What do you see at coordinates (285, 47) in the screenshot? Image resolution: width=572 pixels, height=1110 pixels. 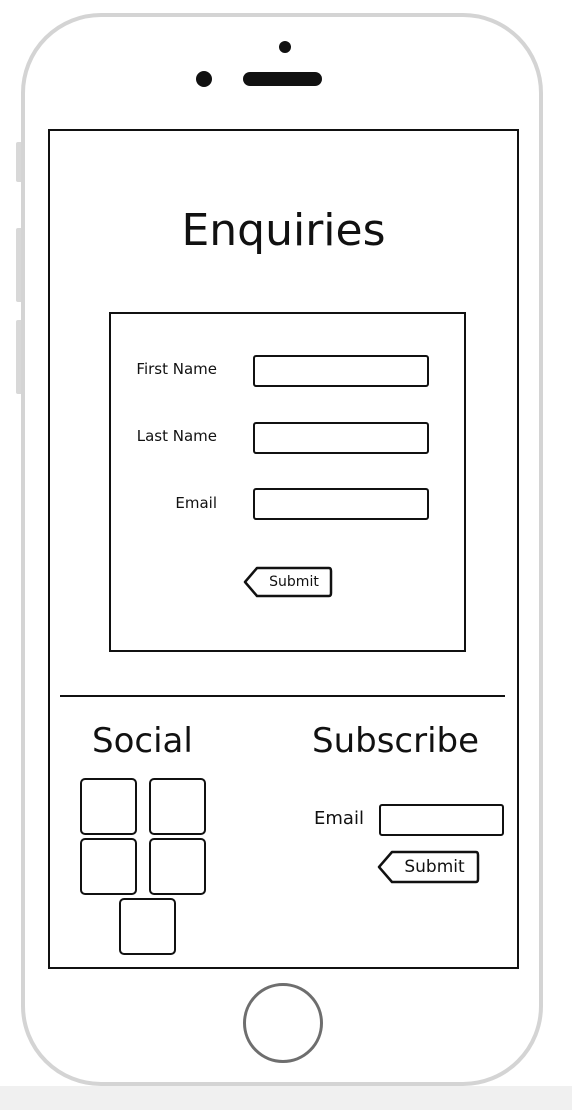 I see `phone-camera-icon` at bounding box center [285, 47].